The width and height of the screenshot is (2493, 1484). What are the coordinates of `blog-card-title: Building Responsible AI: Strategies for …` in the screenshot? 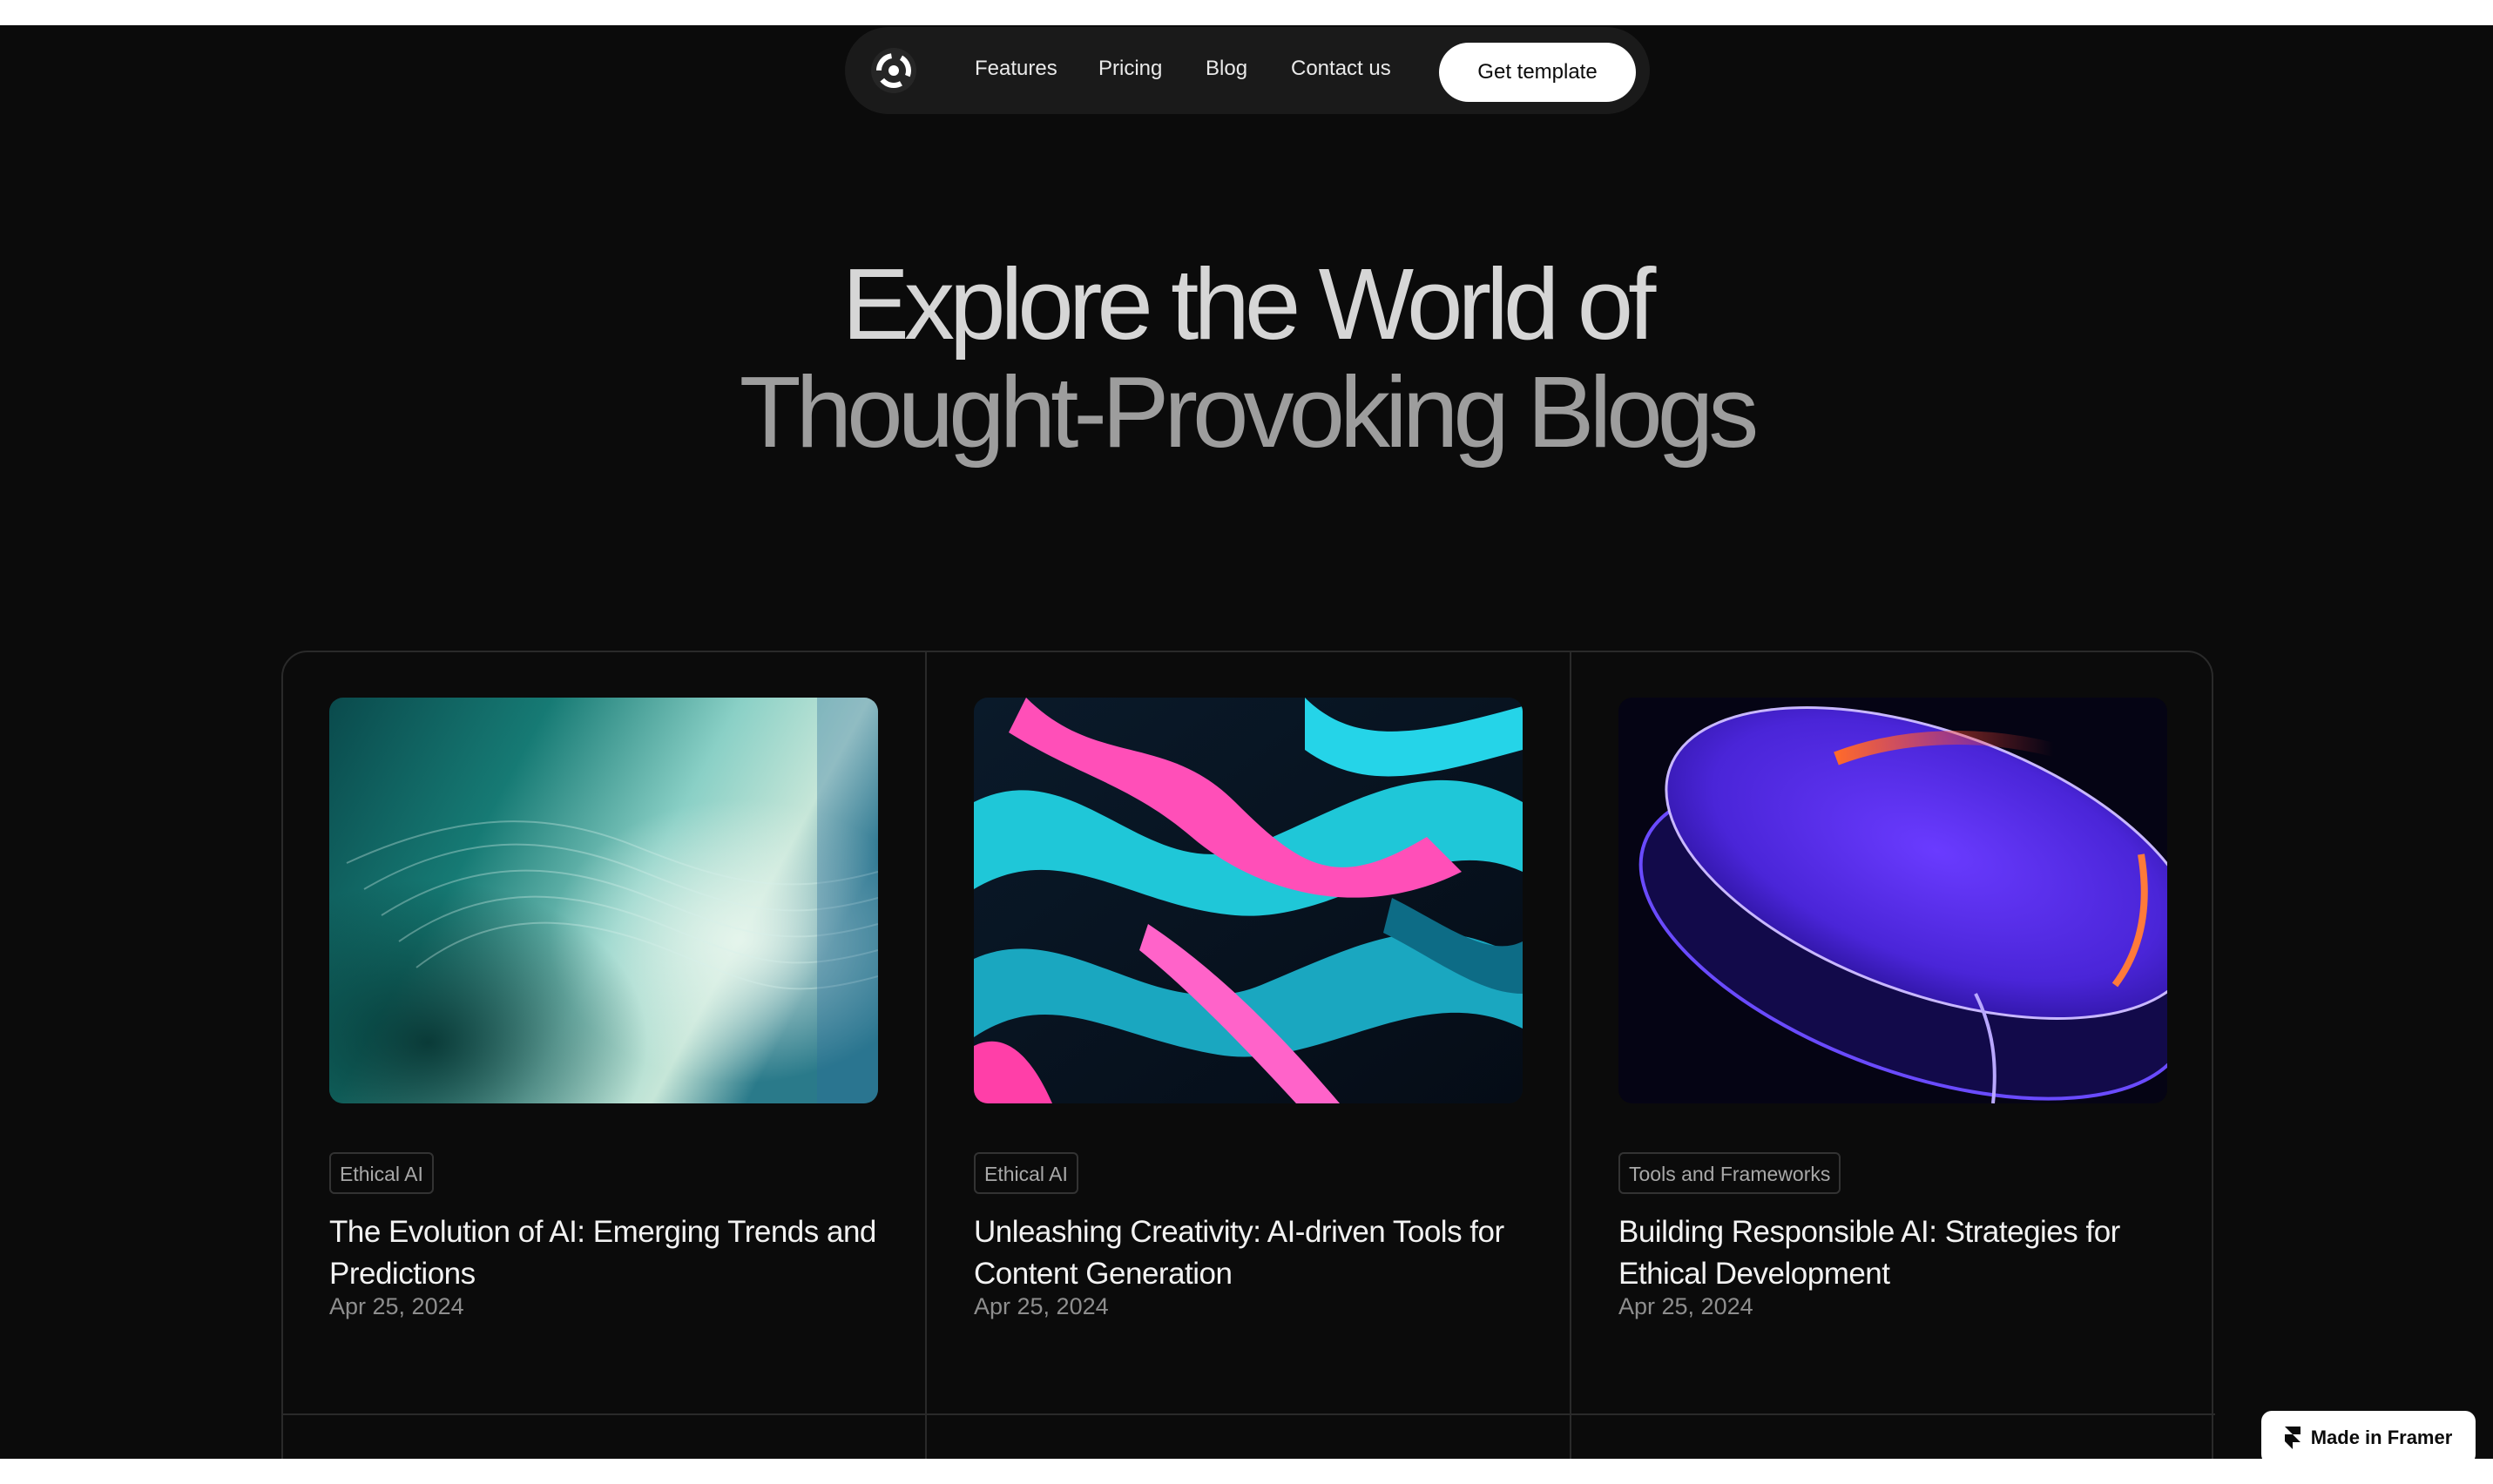 It's located at (1892, 1253).